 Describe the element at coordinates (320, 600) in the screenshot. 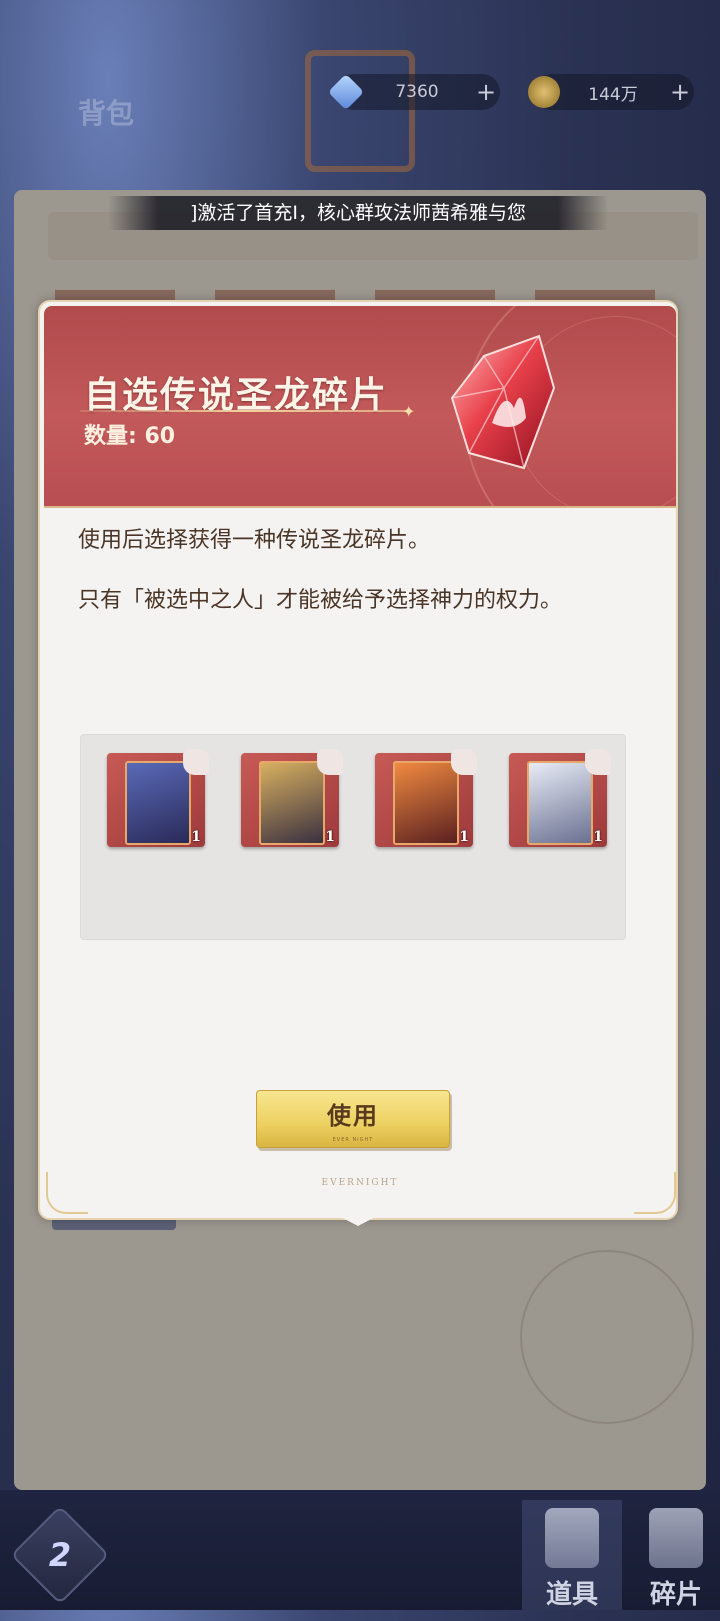

I see `description-line-2: 只有「被选中之人」才能被给予选择神力的权力。` at that location.